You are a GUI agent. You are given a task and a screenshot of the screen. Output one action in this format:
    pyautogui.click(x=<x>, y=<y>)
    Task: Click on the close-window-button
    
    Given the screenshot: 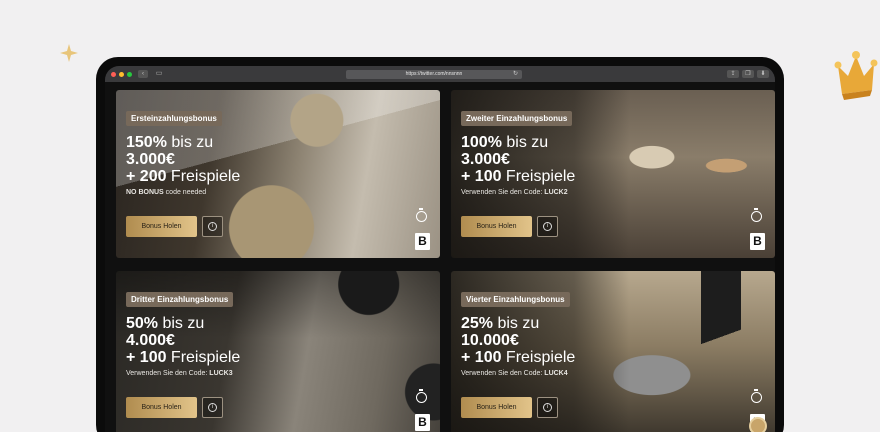 What is the action you would take?
    pyautogui.click(x=113, y=74)
    